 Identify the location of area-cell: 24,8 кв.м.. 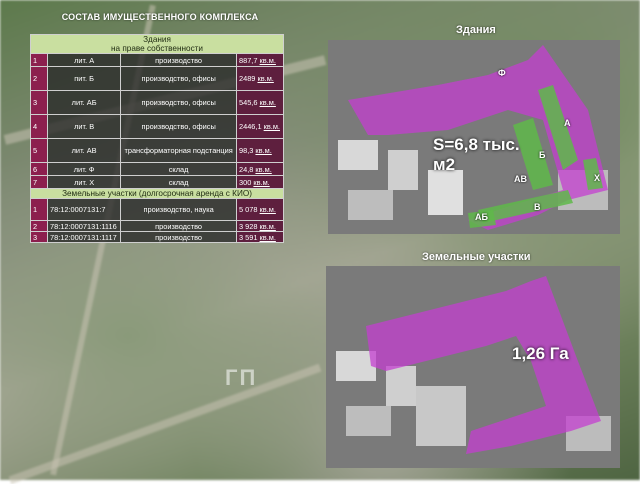
(260, 169).